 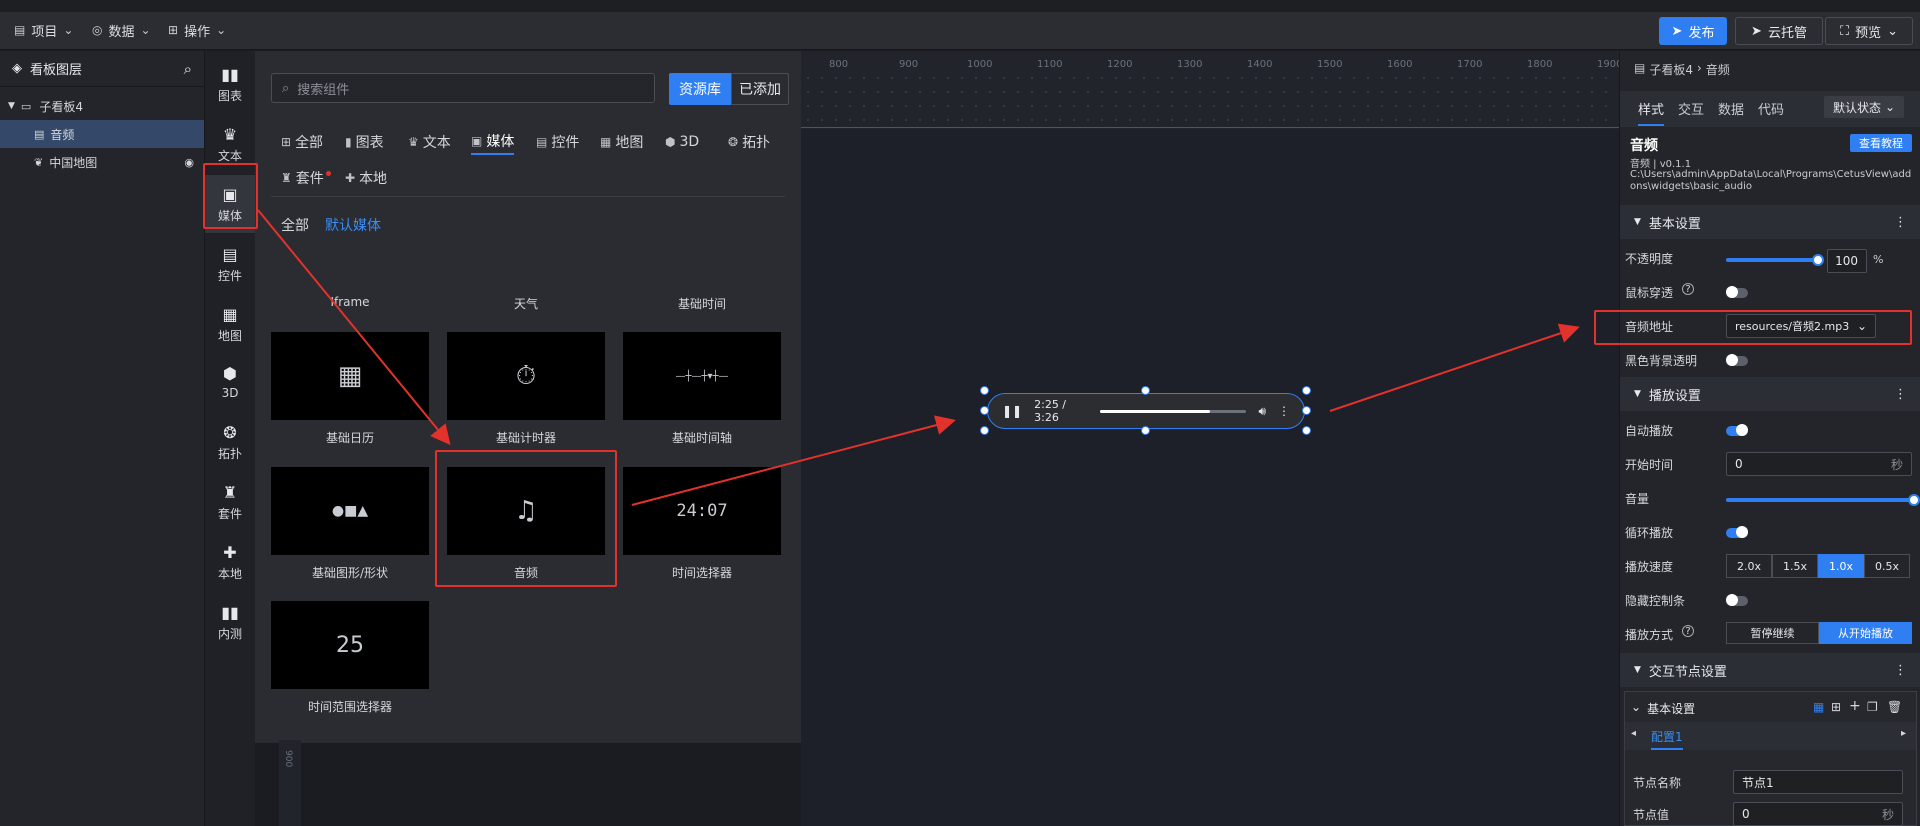 I want to click on category-suite: ♜ 套件, so click(x=230, y=502).